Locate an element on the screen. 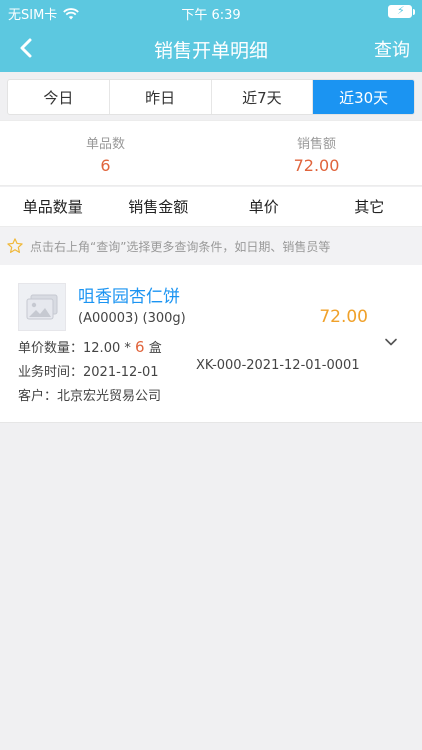 This screenshot has width=422, height=750. status-bar: 无SIM卡 下午 6:39 ⚡ is located at coordinates (211, 12).